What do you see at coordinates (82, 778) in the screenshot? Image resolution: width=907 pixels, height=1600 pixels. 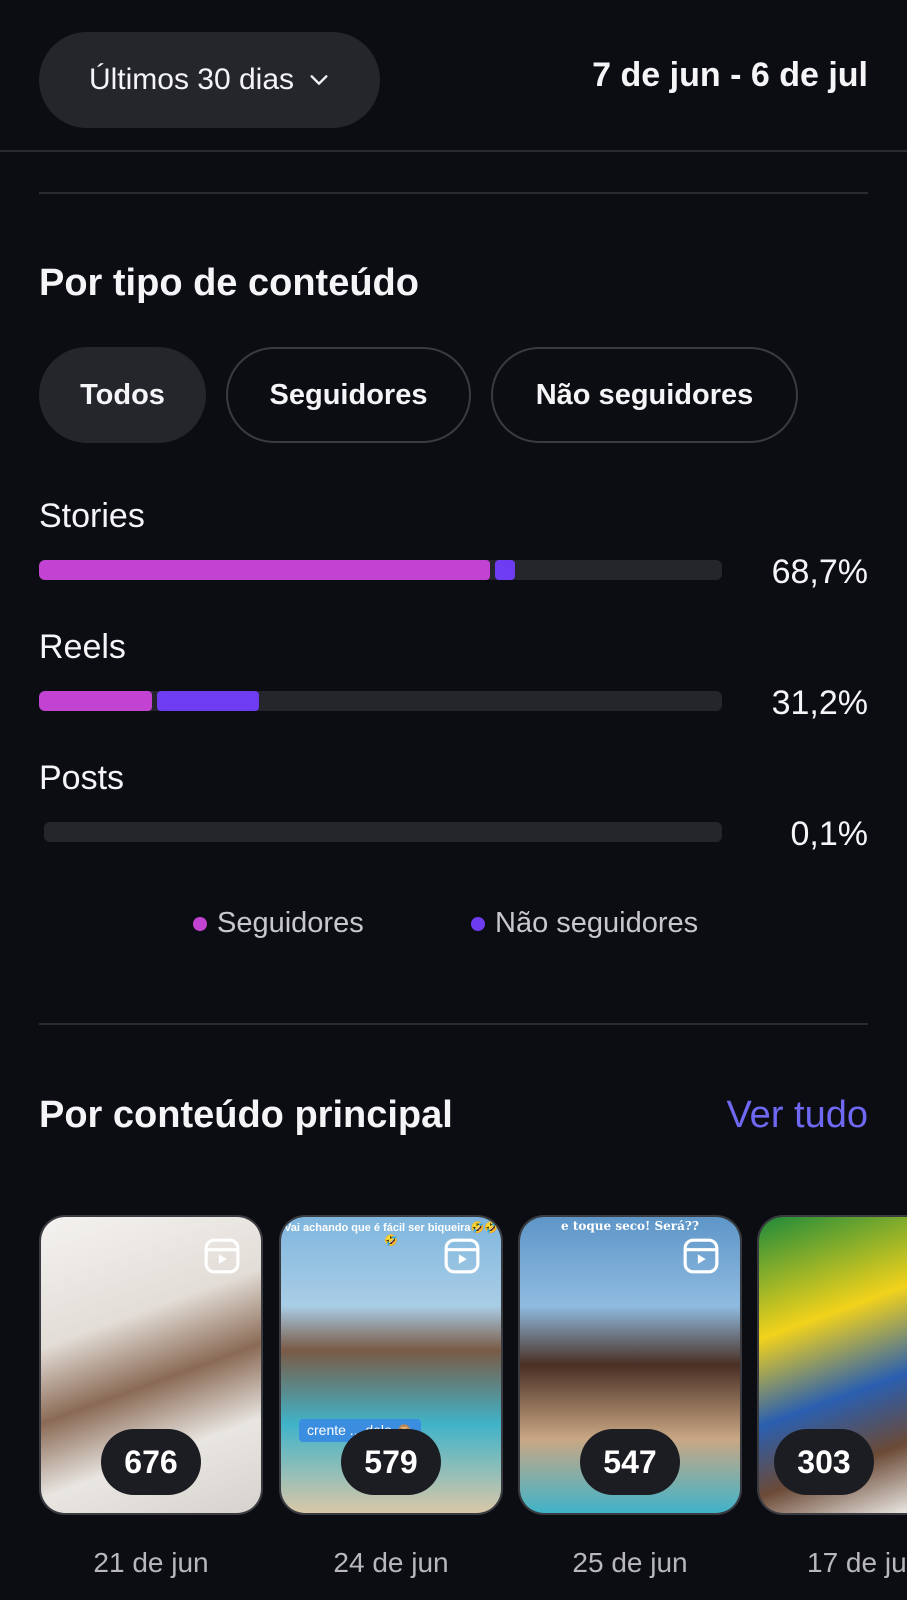 I see `row-label-posts: Posts` at bounding box center [82, 778].